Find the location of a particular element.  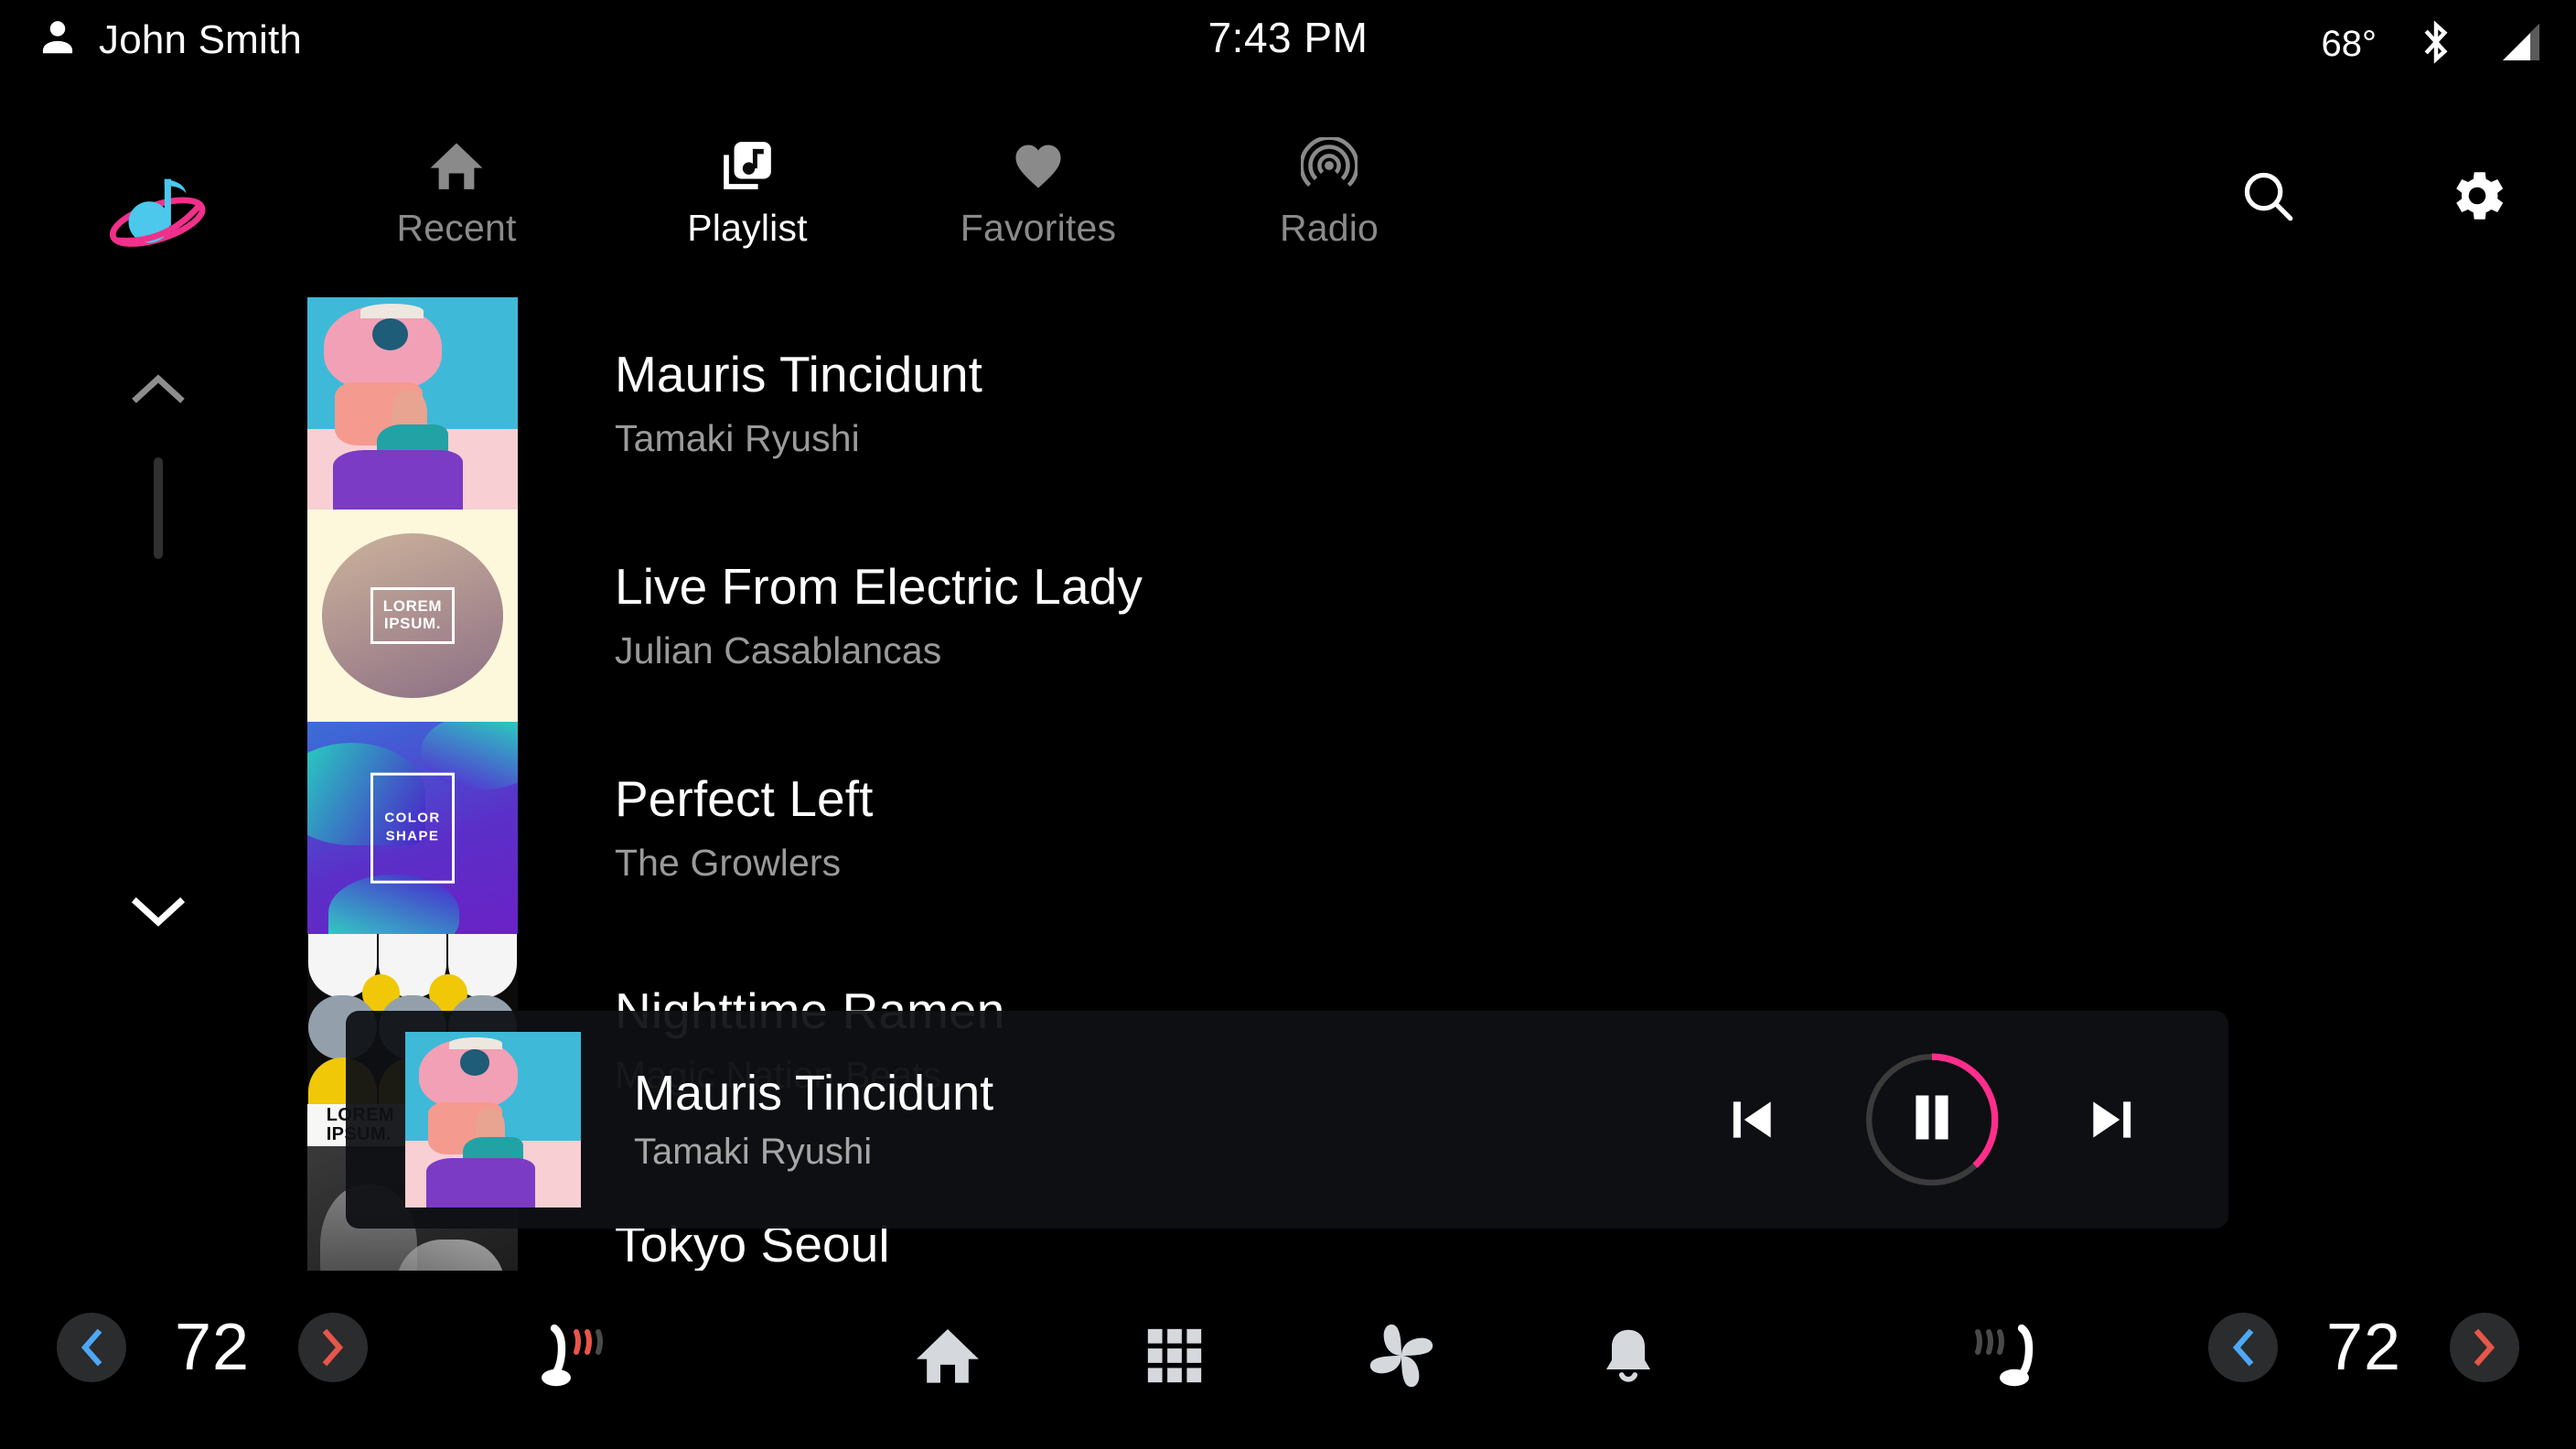

now-playing-meta: Mauris Tincidunt Tamaki Ryushi is located at coordinates (814, 1119).